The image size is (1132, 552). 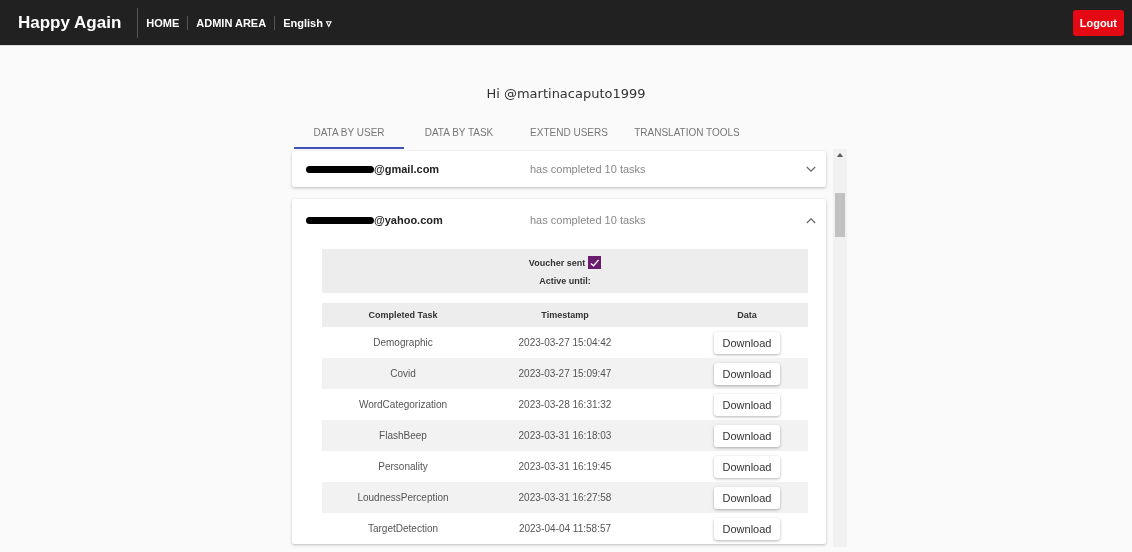 I want to click on table-cell-text: 2023-03-27 15:09:47, so click(x=565, y=373).